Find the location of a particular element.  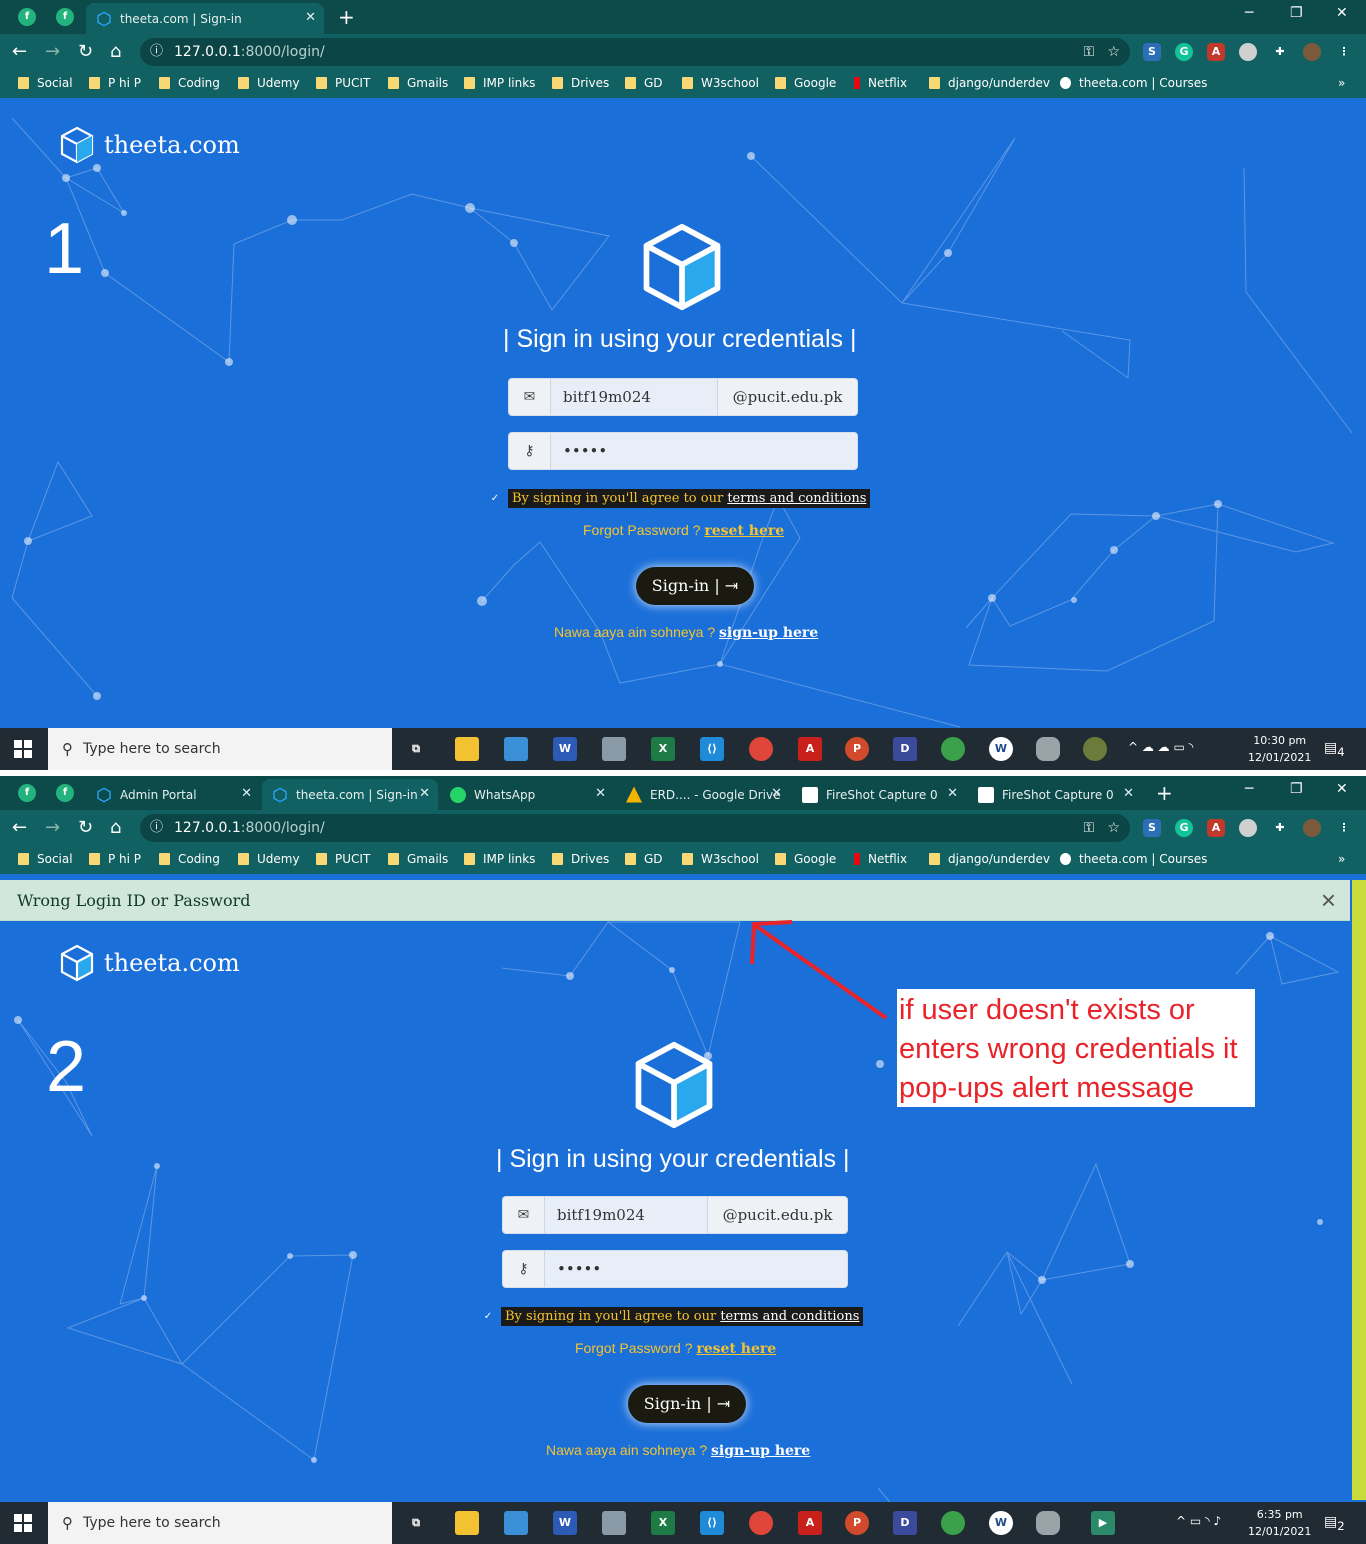

new-tab-button: + is located at coordinates (346, 17).